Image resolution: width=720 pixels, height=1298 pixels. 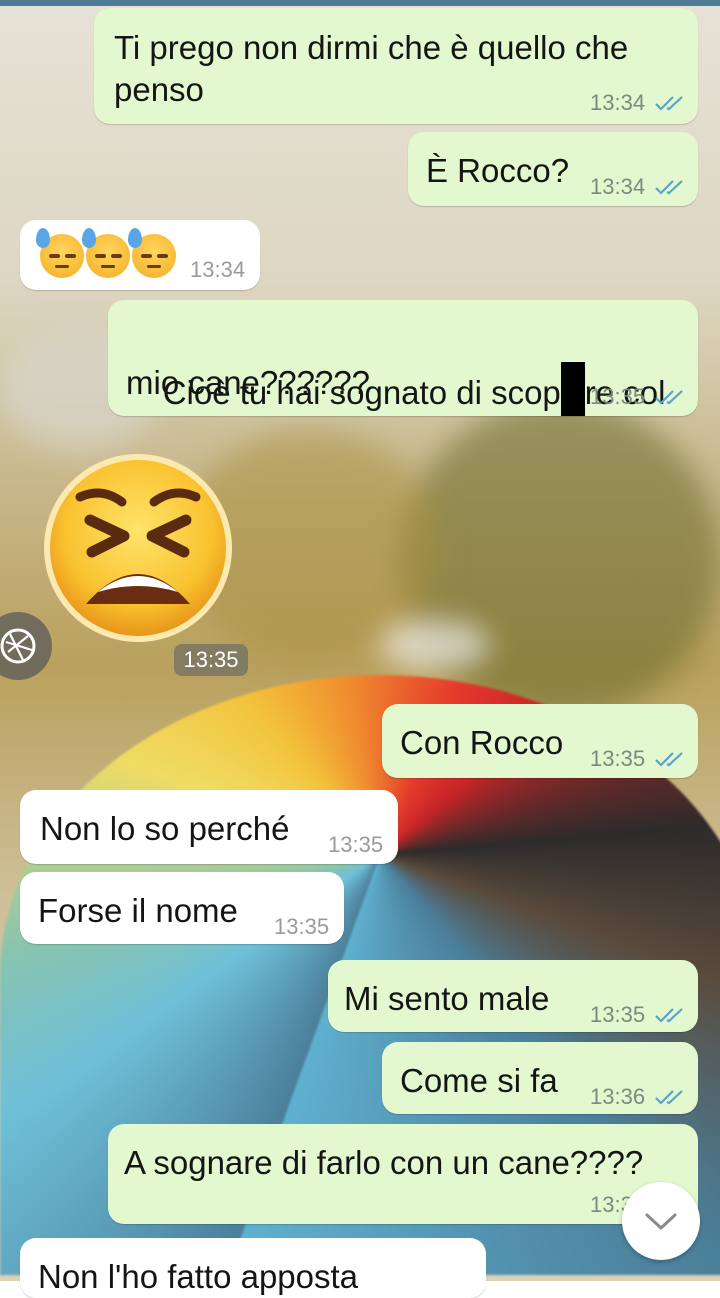 What do you see at coordinates (479, 1080) in the screenshot?
I see `message-text: Come si fa` at bounding box center [479, 1080].